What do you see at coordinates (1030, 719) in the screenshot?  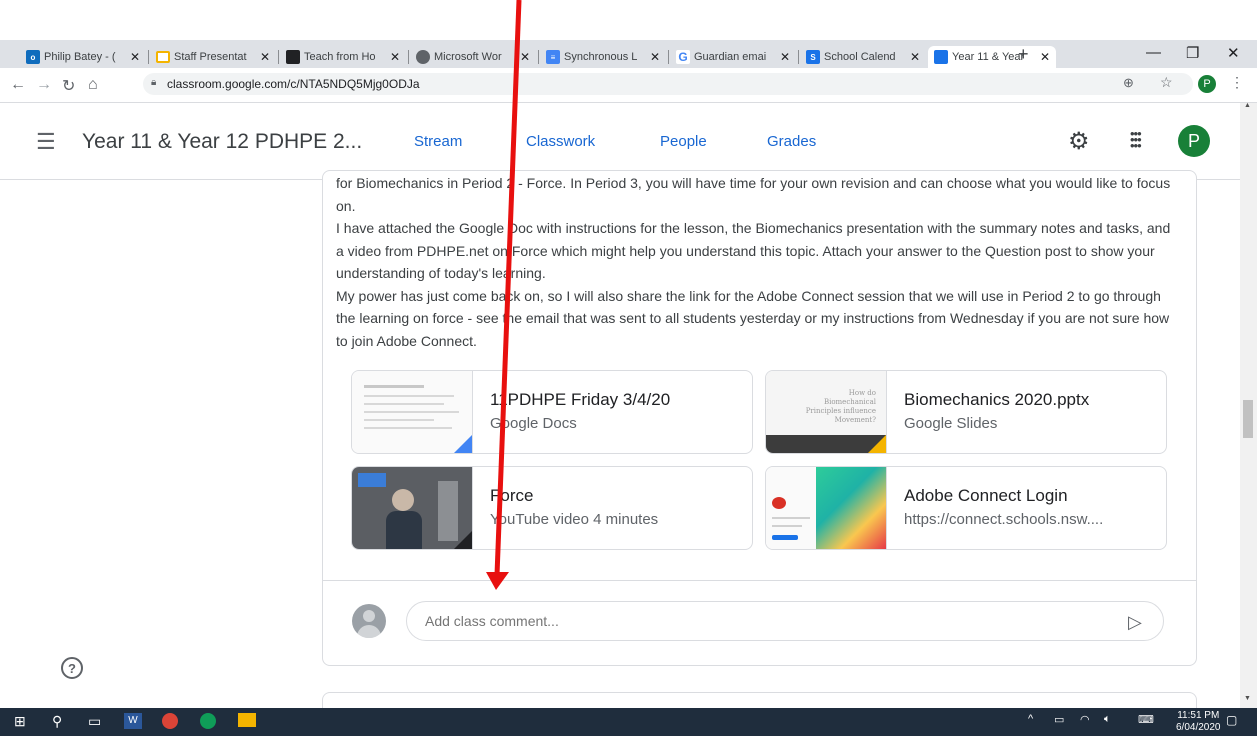 I see `tray-chevron-icon: ^` at bounding box center [1030, 719].